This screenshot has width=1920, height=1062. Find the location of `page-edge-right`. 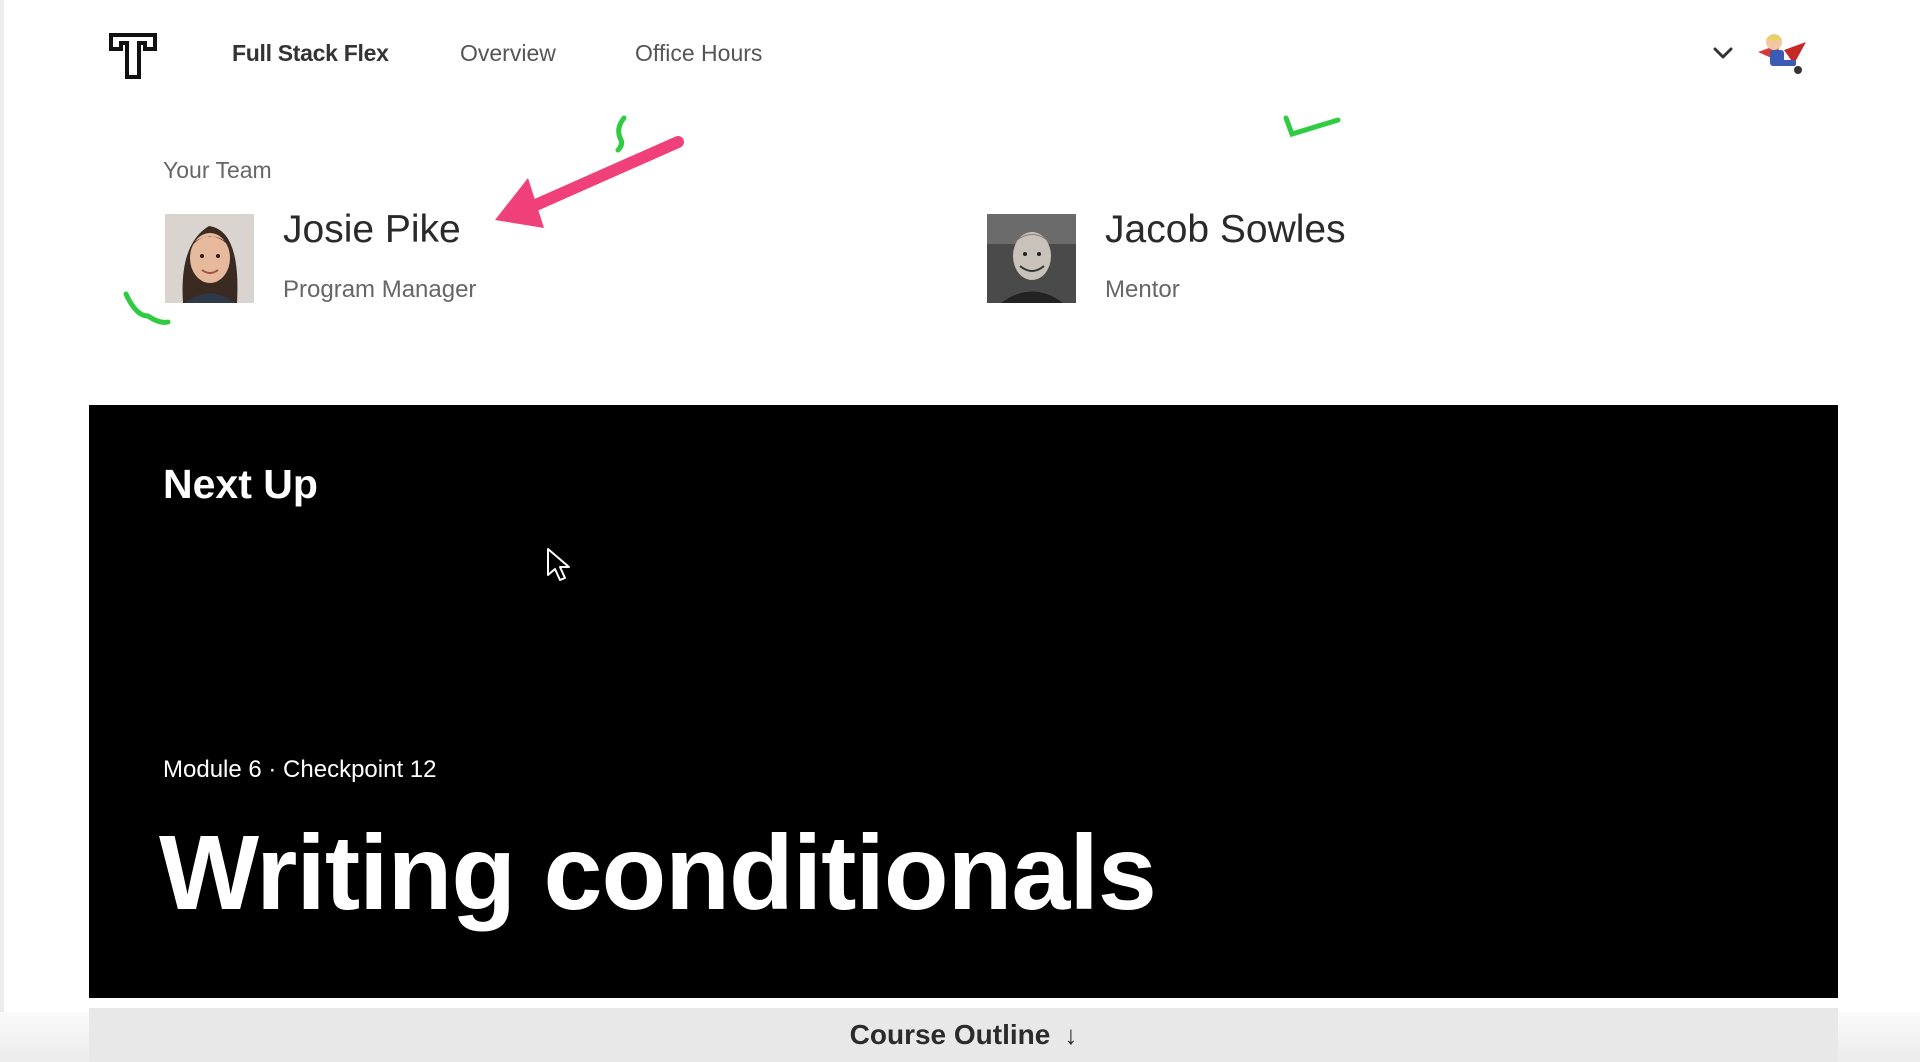

page-edge-right is located at coordinates (1879, 1037).